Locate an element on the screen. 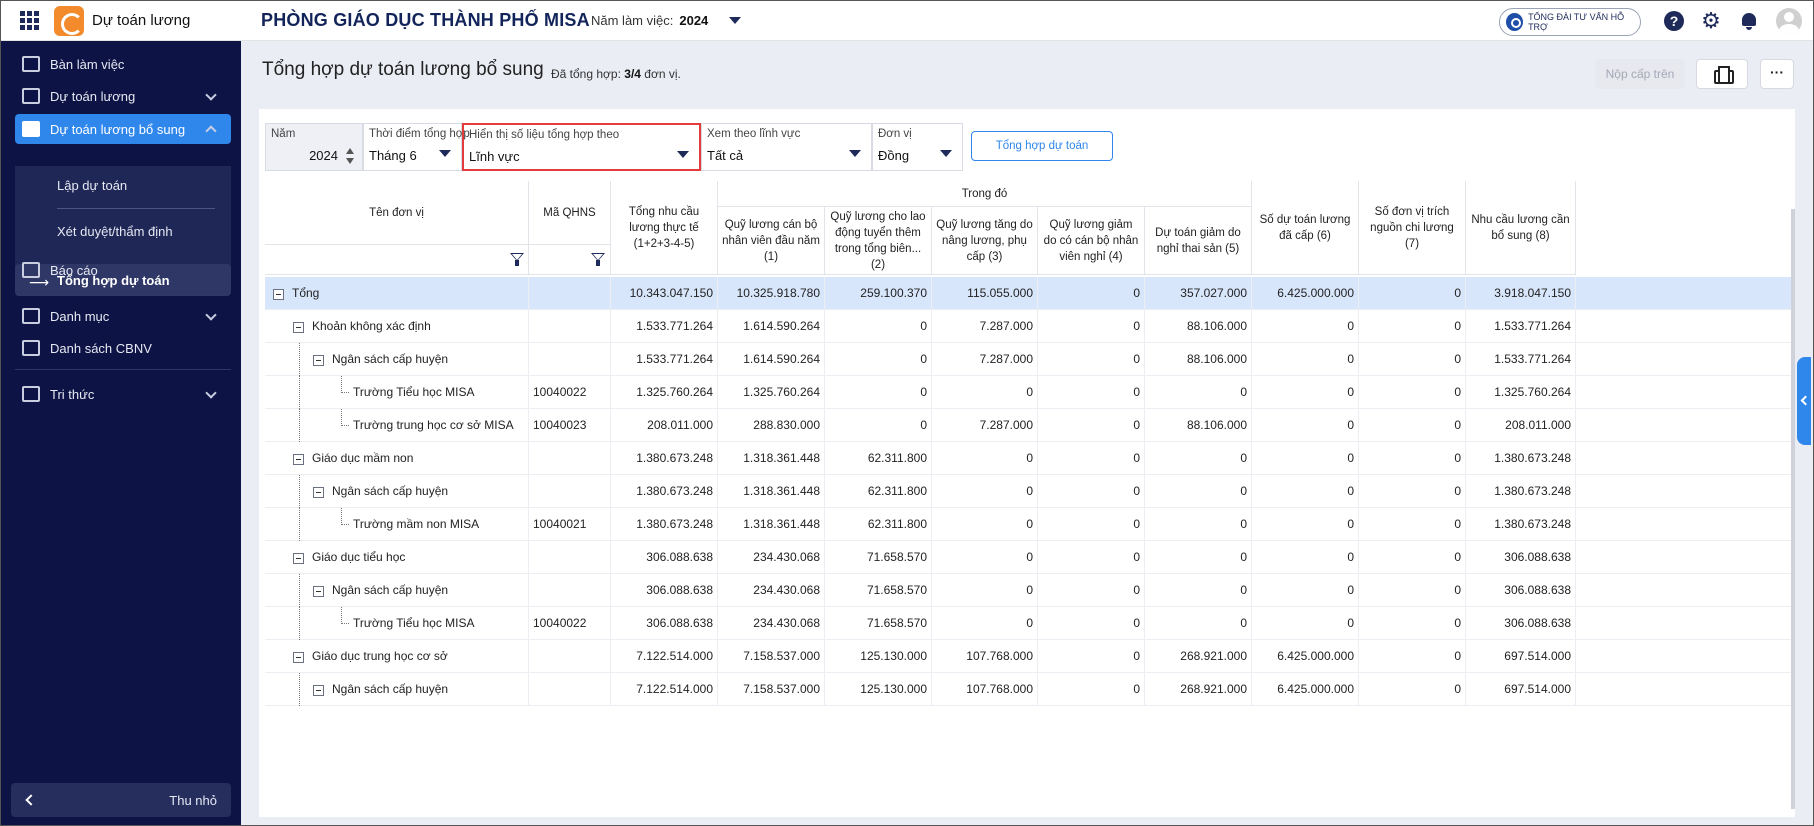  sidebar-item-salary-estimate: Dự toán lương is located at coordinates (123, 96).